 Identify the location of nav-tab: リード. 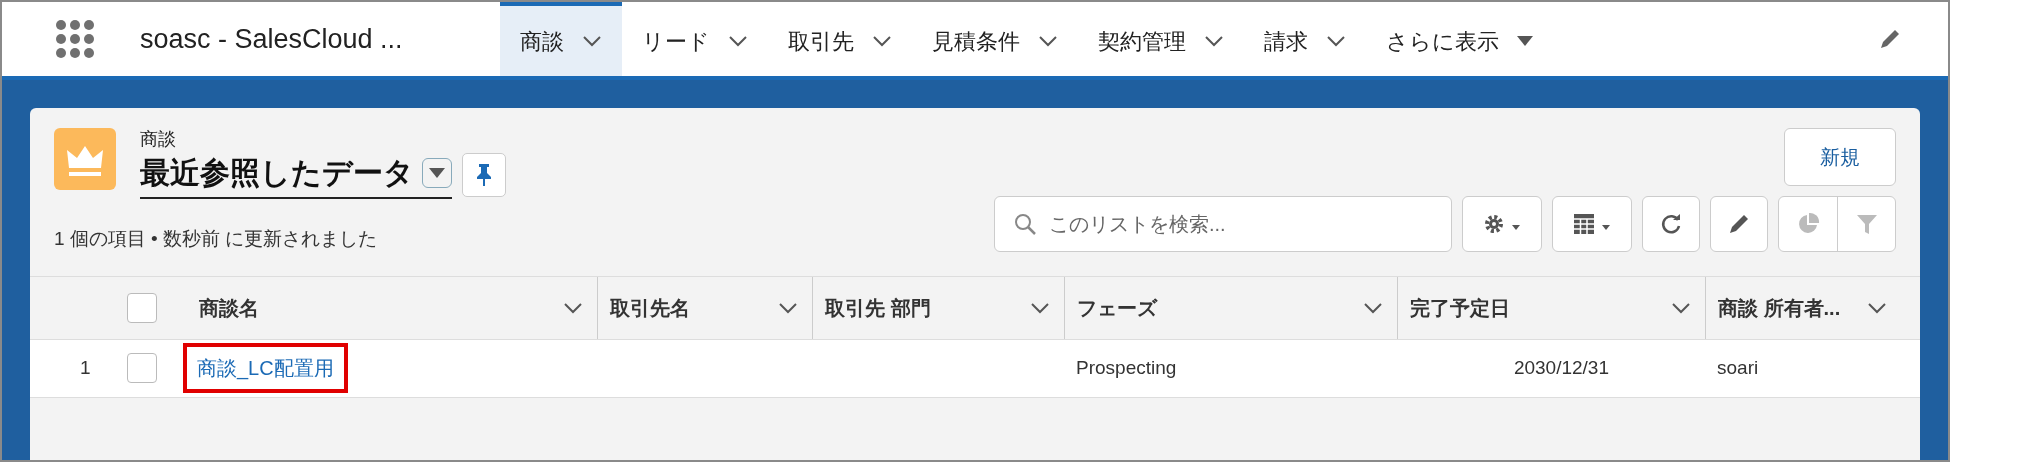
(695, 39).